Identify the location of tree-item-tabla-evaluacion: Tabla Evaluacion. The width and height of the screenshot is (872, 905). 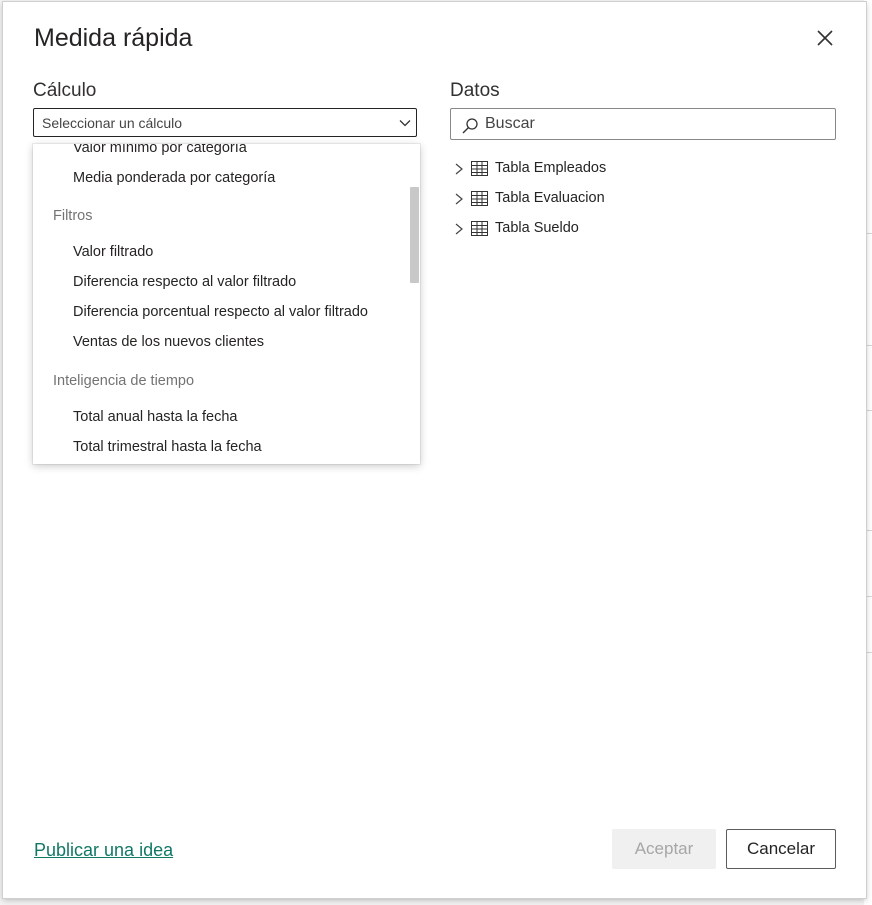
(603, 199).